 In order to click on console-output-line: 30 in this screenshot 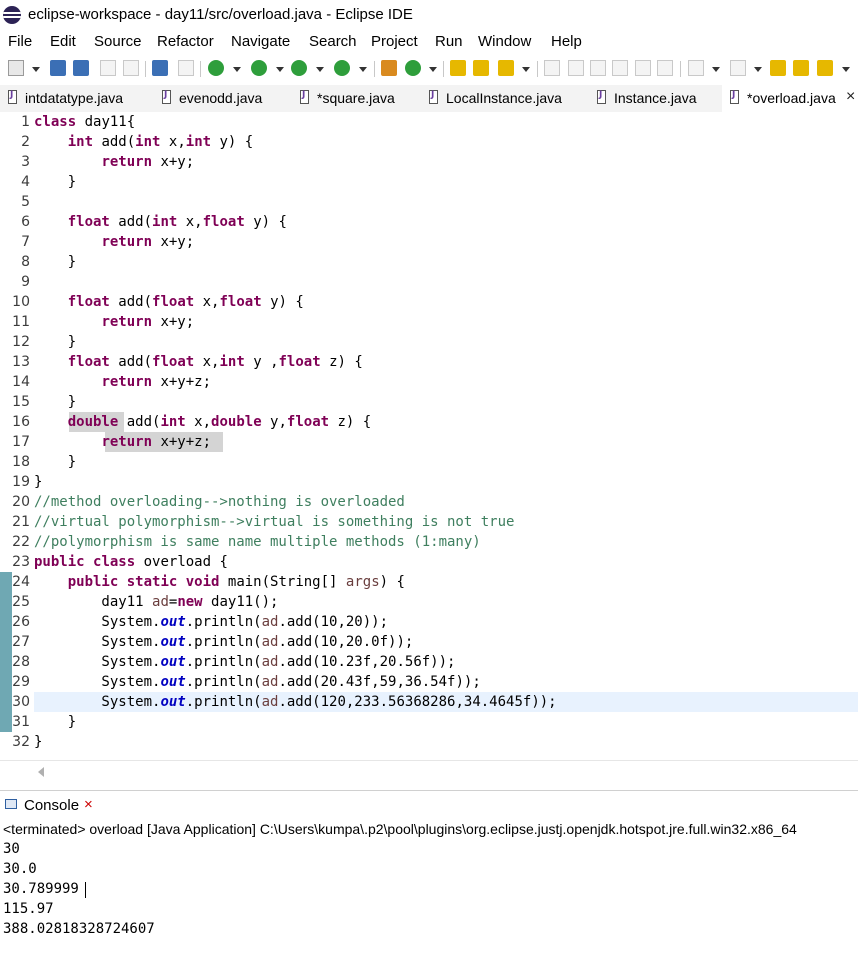, I will do `click(11, 849)`.